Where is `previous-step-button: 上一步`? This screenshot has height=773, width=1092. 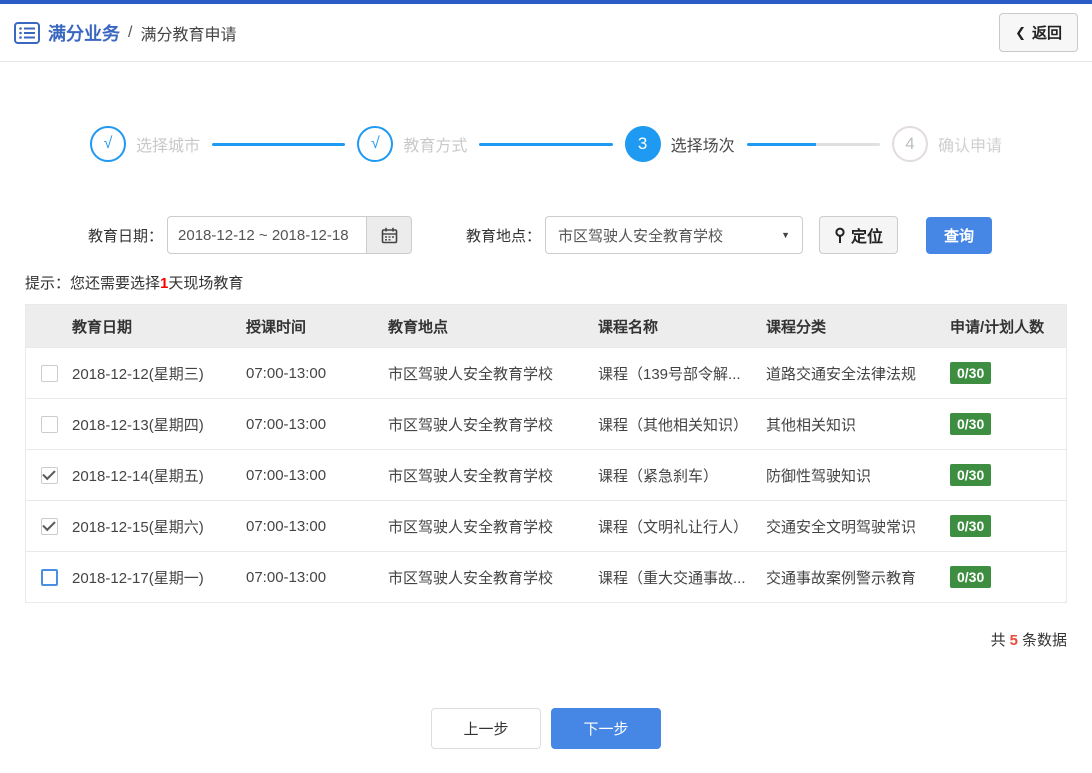 previous-step-button: 上一步 is located at coordinates (486, 728).